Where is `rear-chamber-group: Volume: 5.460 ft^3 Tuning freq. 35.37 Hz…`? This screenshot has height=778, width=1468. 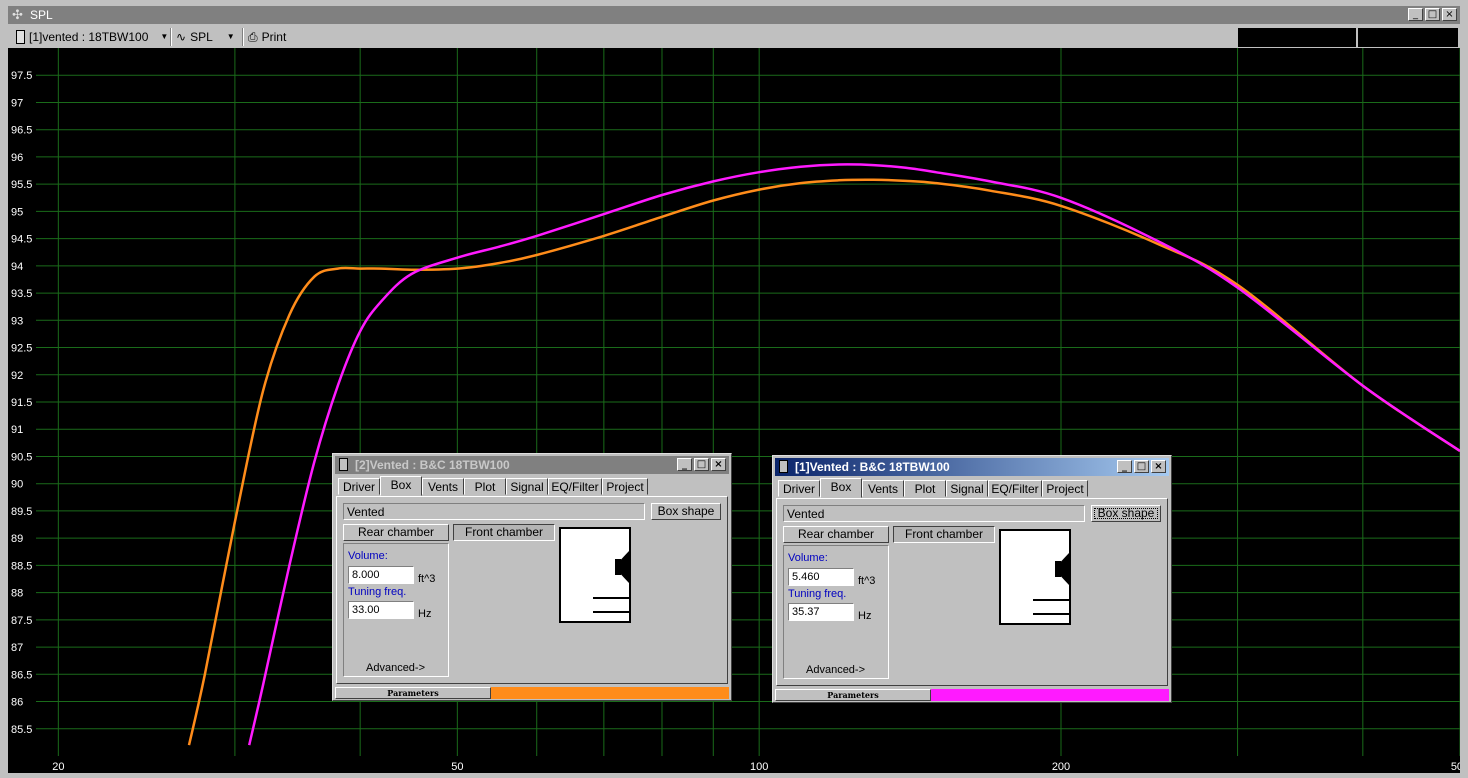 rear-chamber-group: Volume: 5.460 ft^3 Tuning freq. 35.37 Hz… is located at coordinates (836, 612).